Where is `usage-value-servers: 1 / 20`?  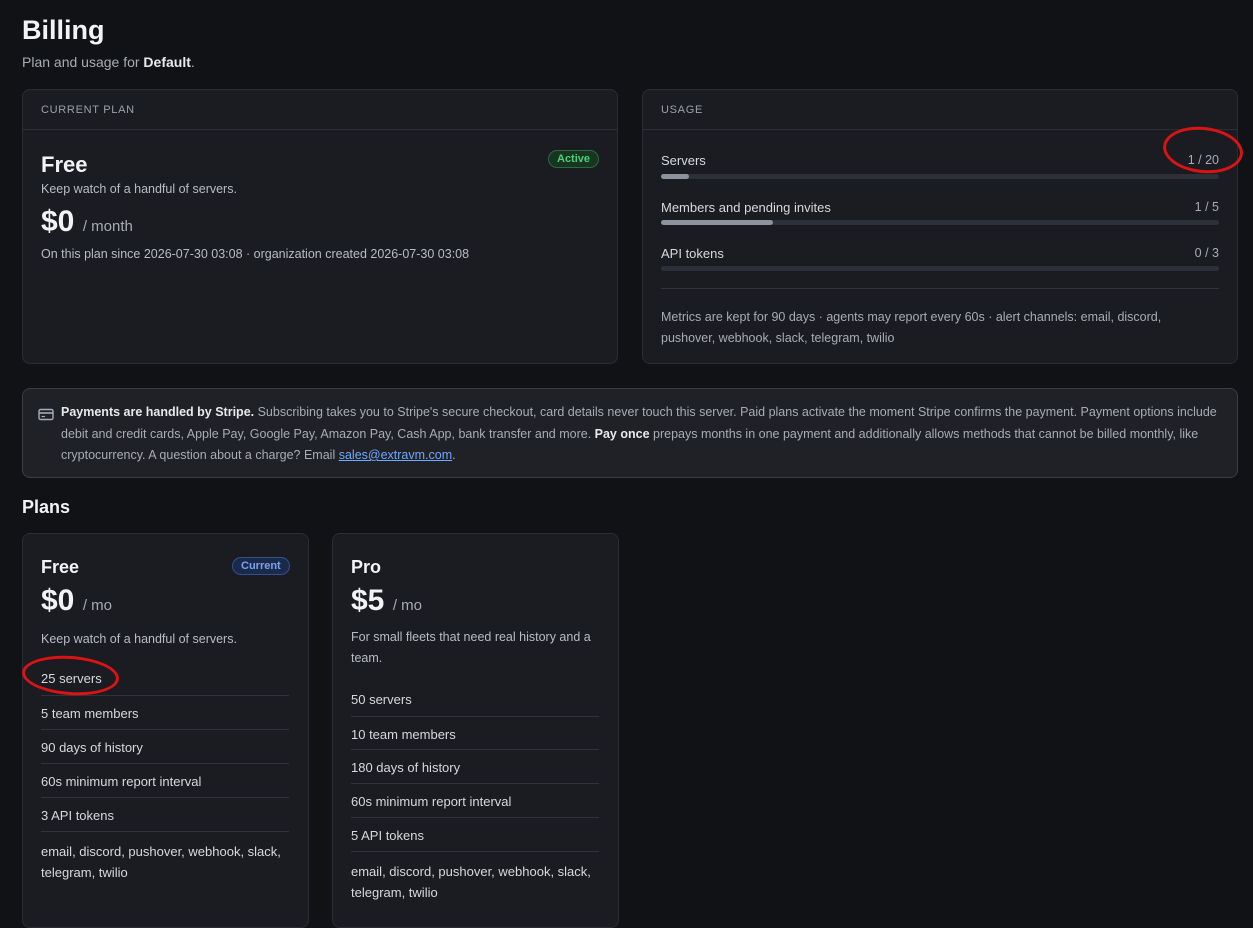
usage-value-servers: 1 / 20 is located at coordinates (1203, 160).